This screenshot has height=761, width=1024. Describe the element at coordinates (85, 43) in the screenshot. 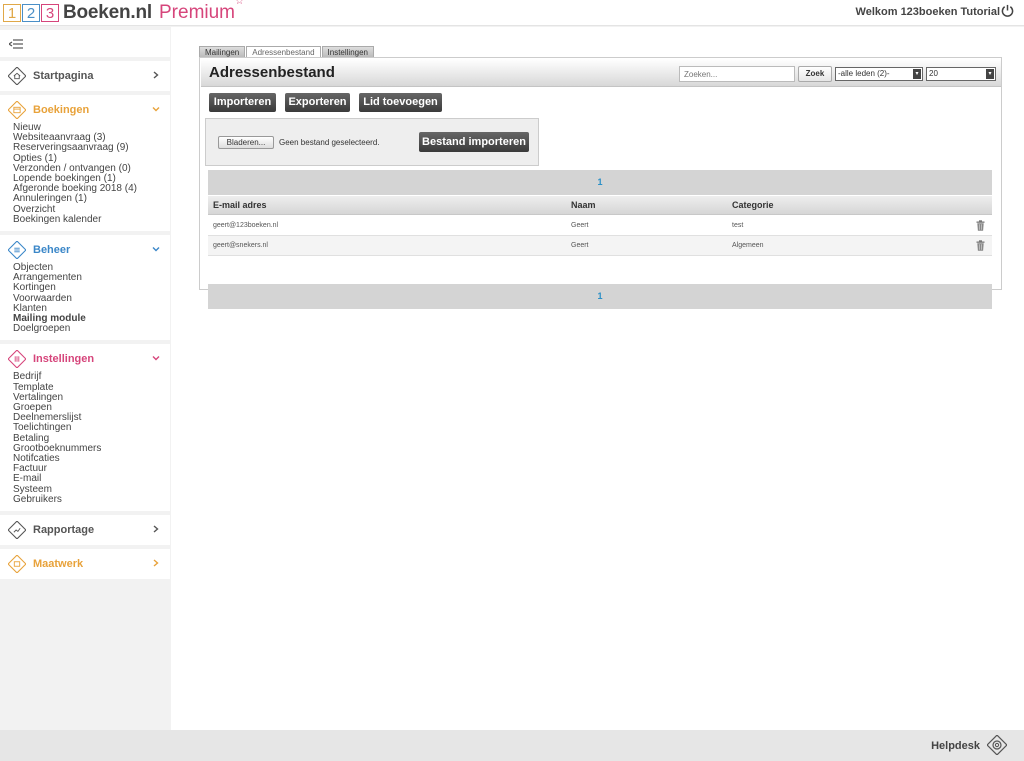

I see `sidebar-toggle-bar` at that location.